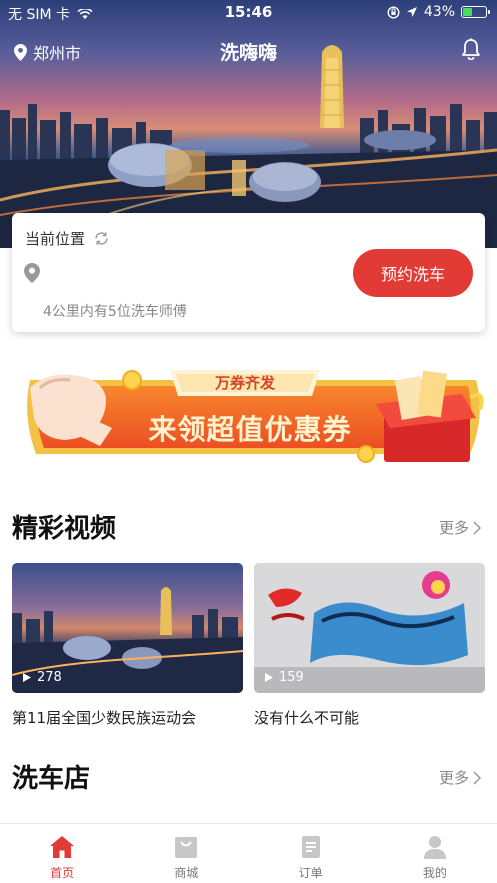  What do you see at coordinates (453, 528) in the screenshot?
I see `videos-more-label: 更多` at bounding box center [453, 528].